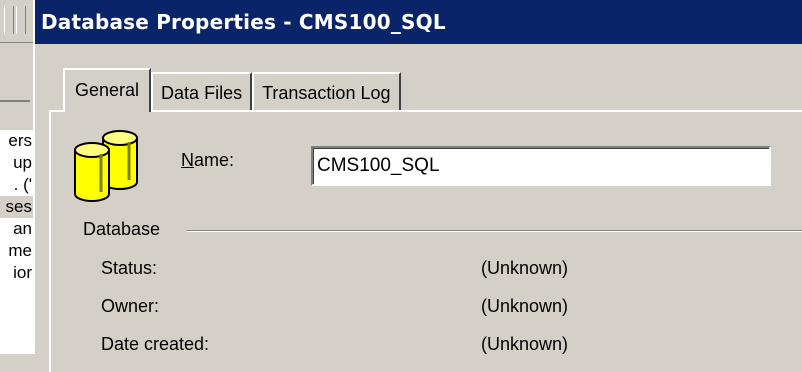  I want to click on background-list: ers up . (' ses an me ior, so click(17, 242).